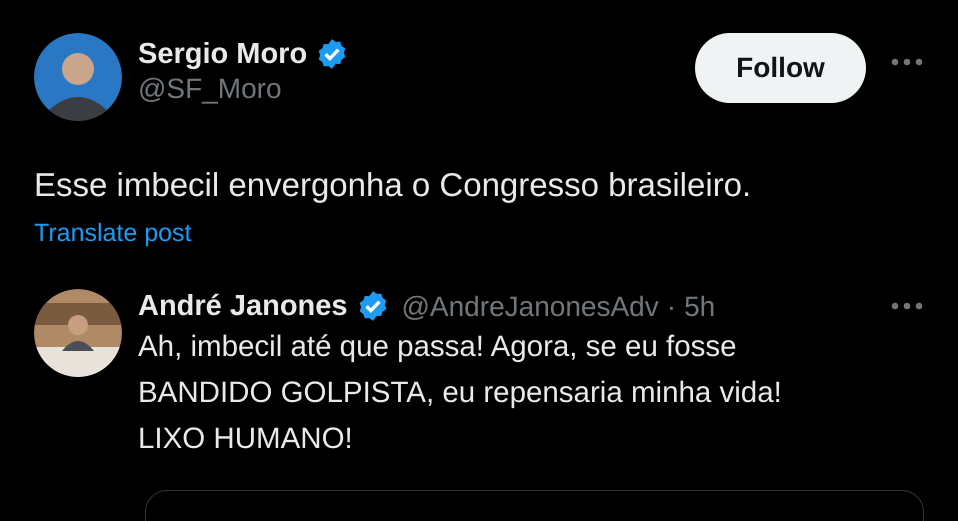  I want to click on author-name: Sergio Moro, so click(223, 54).